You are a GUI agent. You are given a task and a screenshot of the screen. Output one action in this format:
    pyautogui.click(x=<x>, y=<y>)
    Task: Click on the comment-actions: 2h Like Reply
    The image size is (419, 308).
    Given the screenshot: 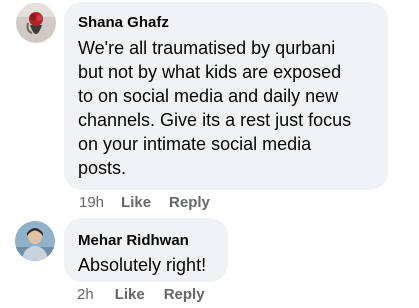 What is the action you would take?
    pyautogui.click(x=141, y=294)
    